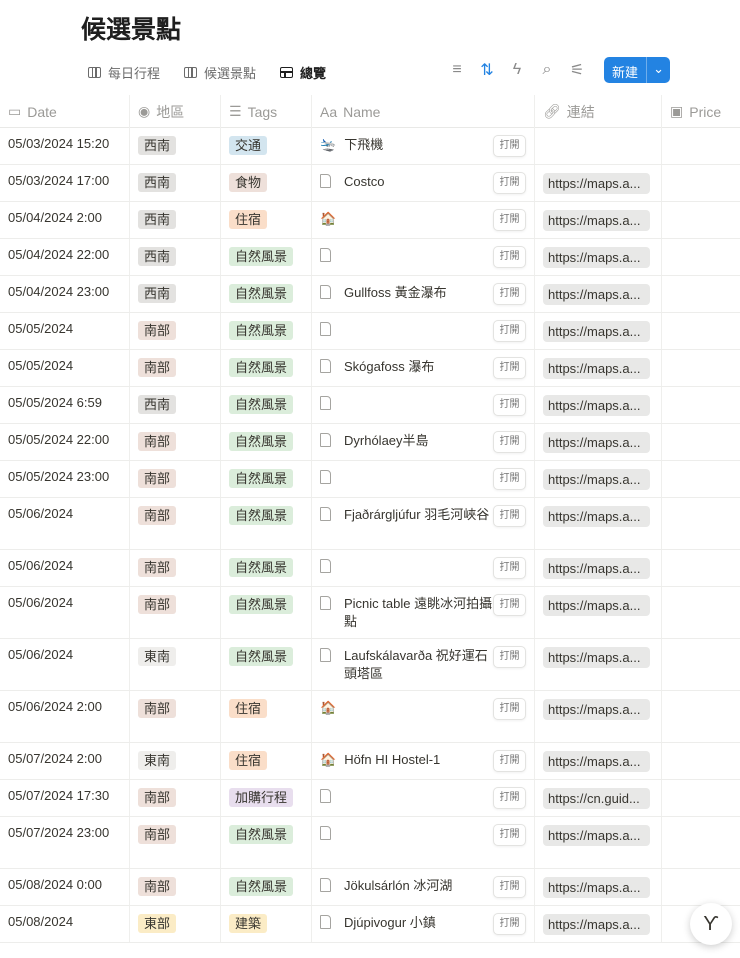 Image resolution: width=740 pixels, height=958 pixels. What do you see at coordinates (423, 523) in the screenshot?
I see `name-cell: Fjaðrárgljúfur 羽毛河峽谷 打開` at bounding box center [423, 523].